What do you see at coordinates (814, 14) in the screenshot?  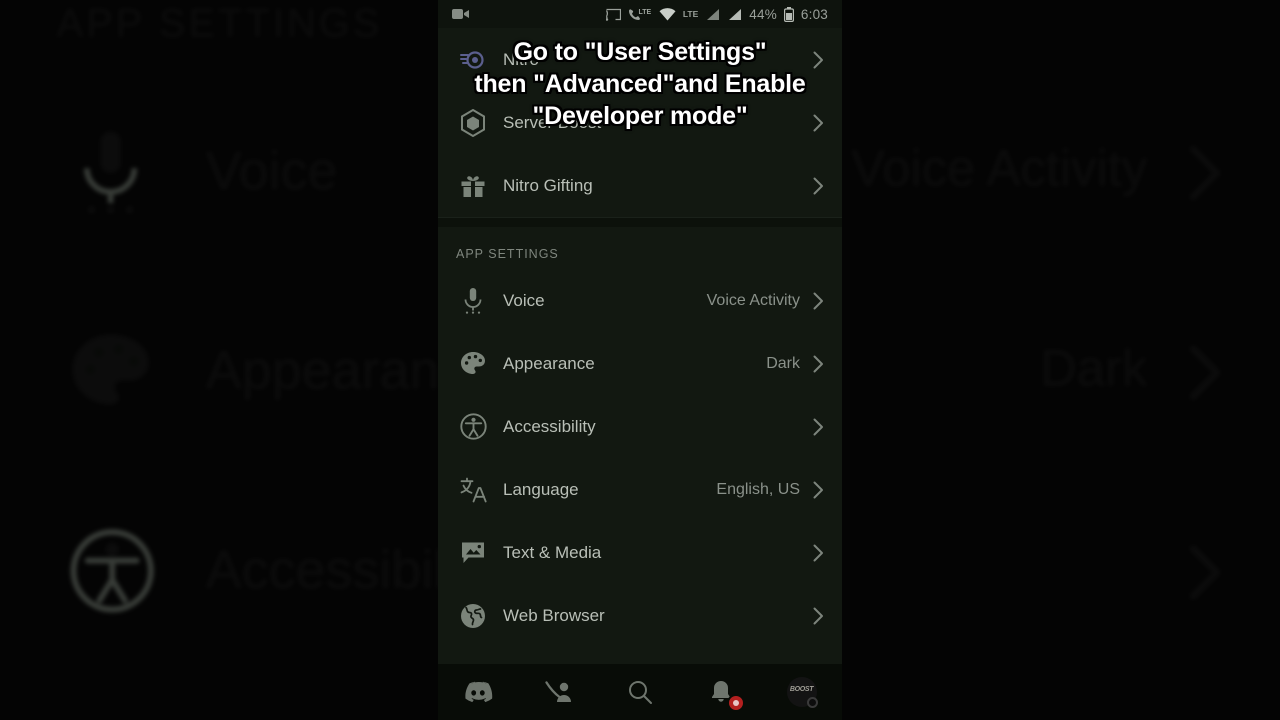 I see `clock-label: 6:03` at bounding box center [814, 14].